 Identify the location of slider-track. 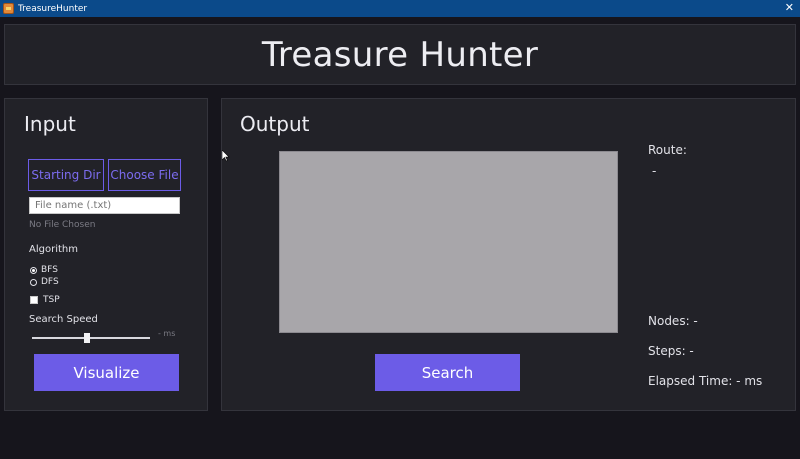
(91, 338).